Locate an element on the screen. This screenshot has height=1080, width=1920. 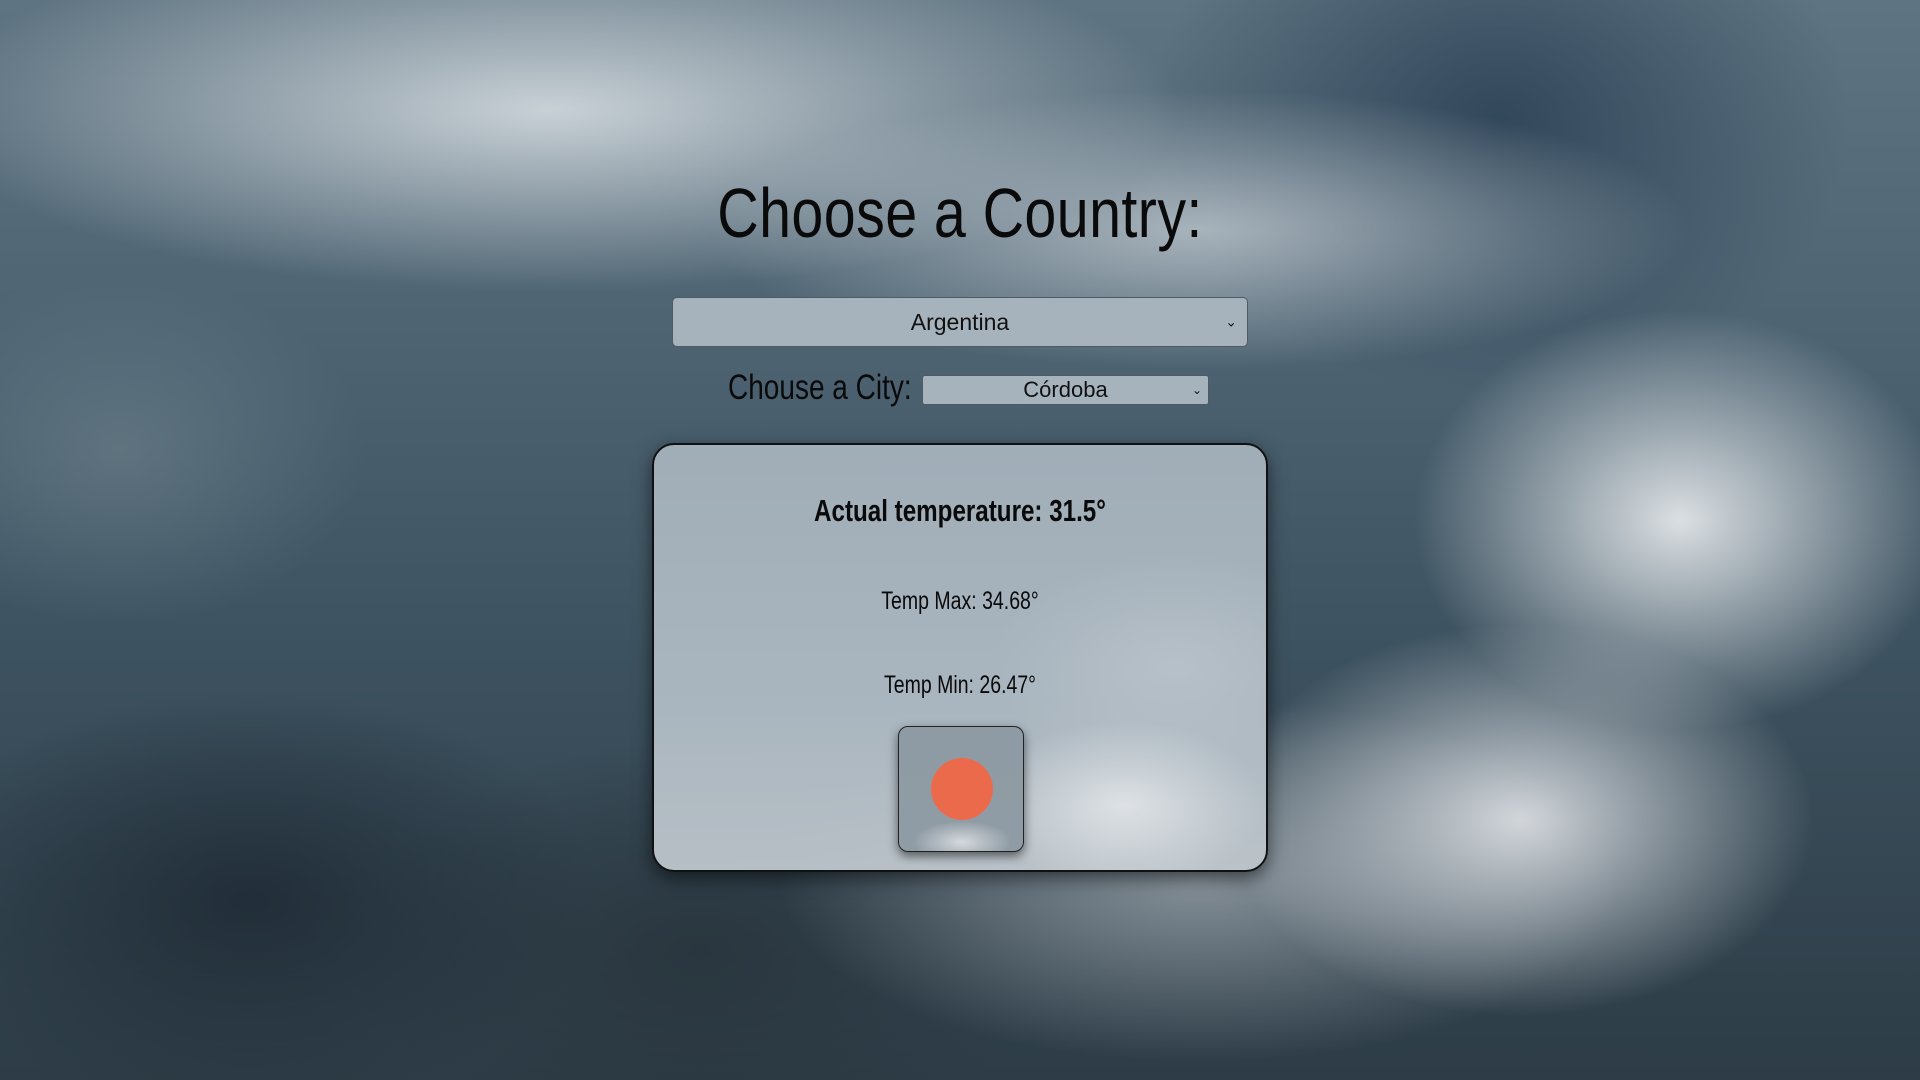
country-select-value: Argentina is located at coordinates (960, 321).